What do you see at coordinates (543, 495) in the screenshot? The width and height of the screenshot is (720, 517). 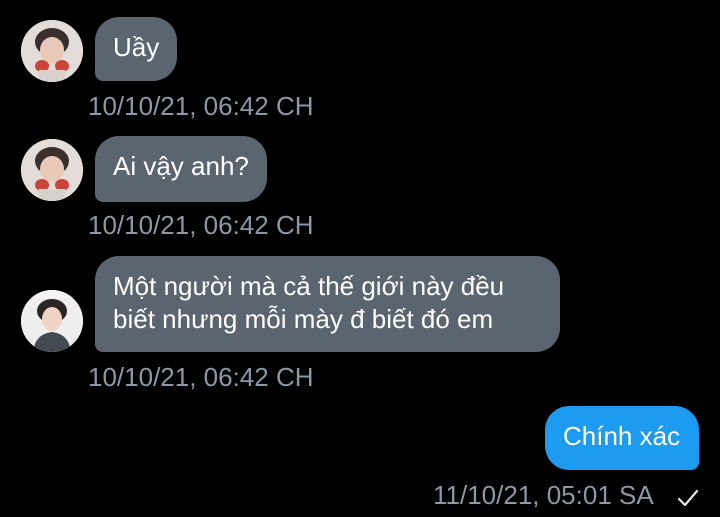 I see `message-timestamp: 11/10/21, 05:01 SA` at bounding box center [543, 495].